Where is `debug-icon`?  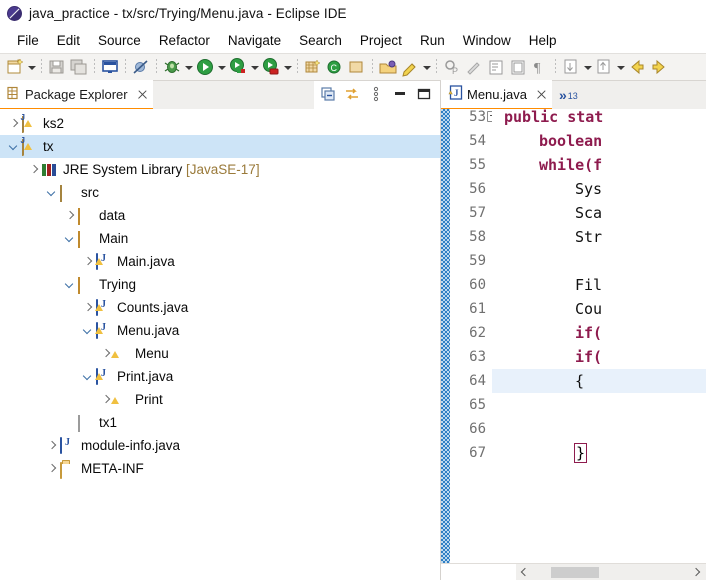 debug-icon is located at coordinates (172, 67).